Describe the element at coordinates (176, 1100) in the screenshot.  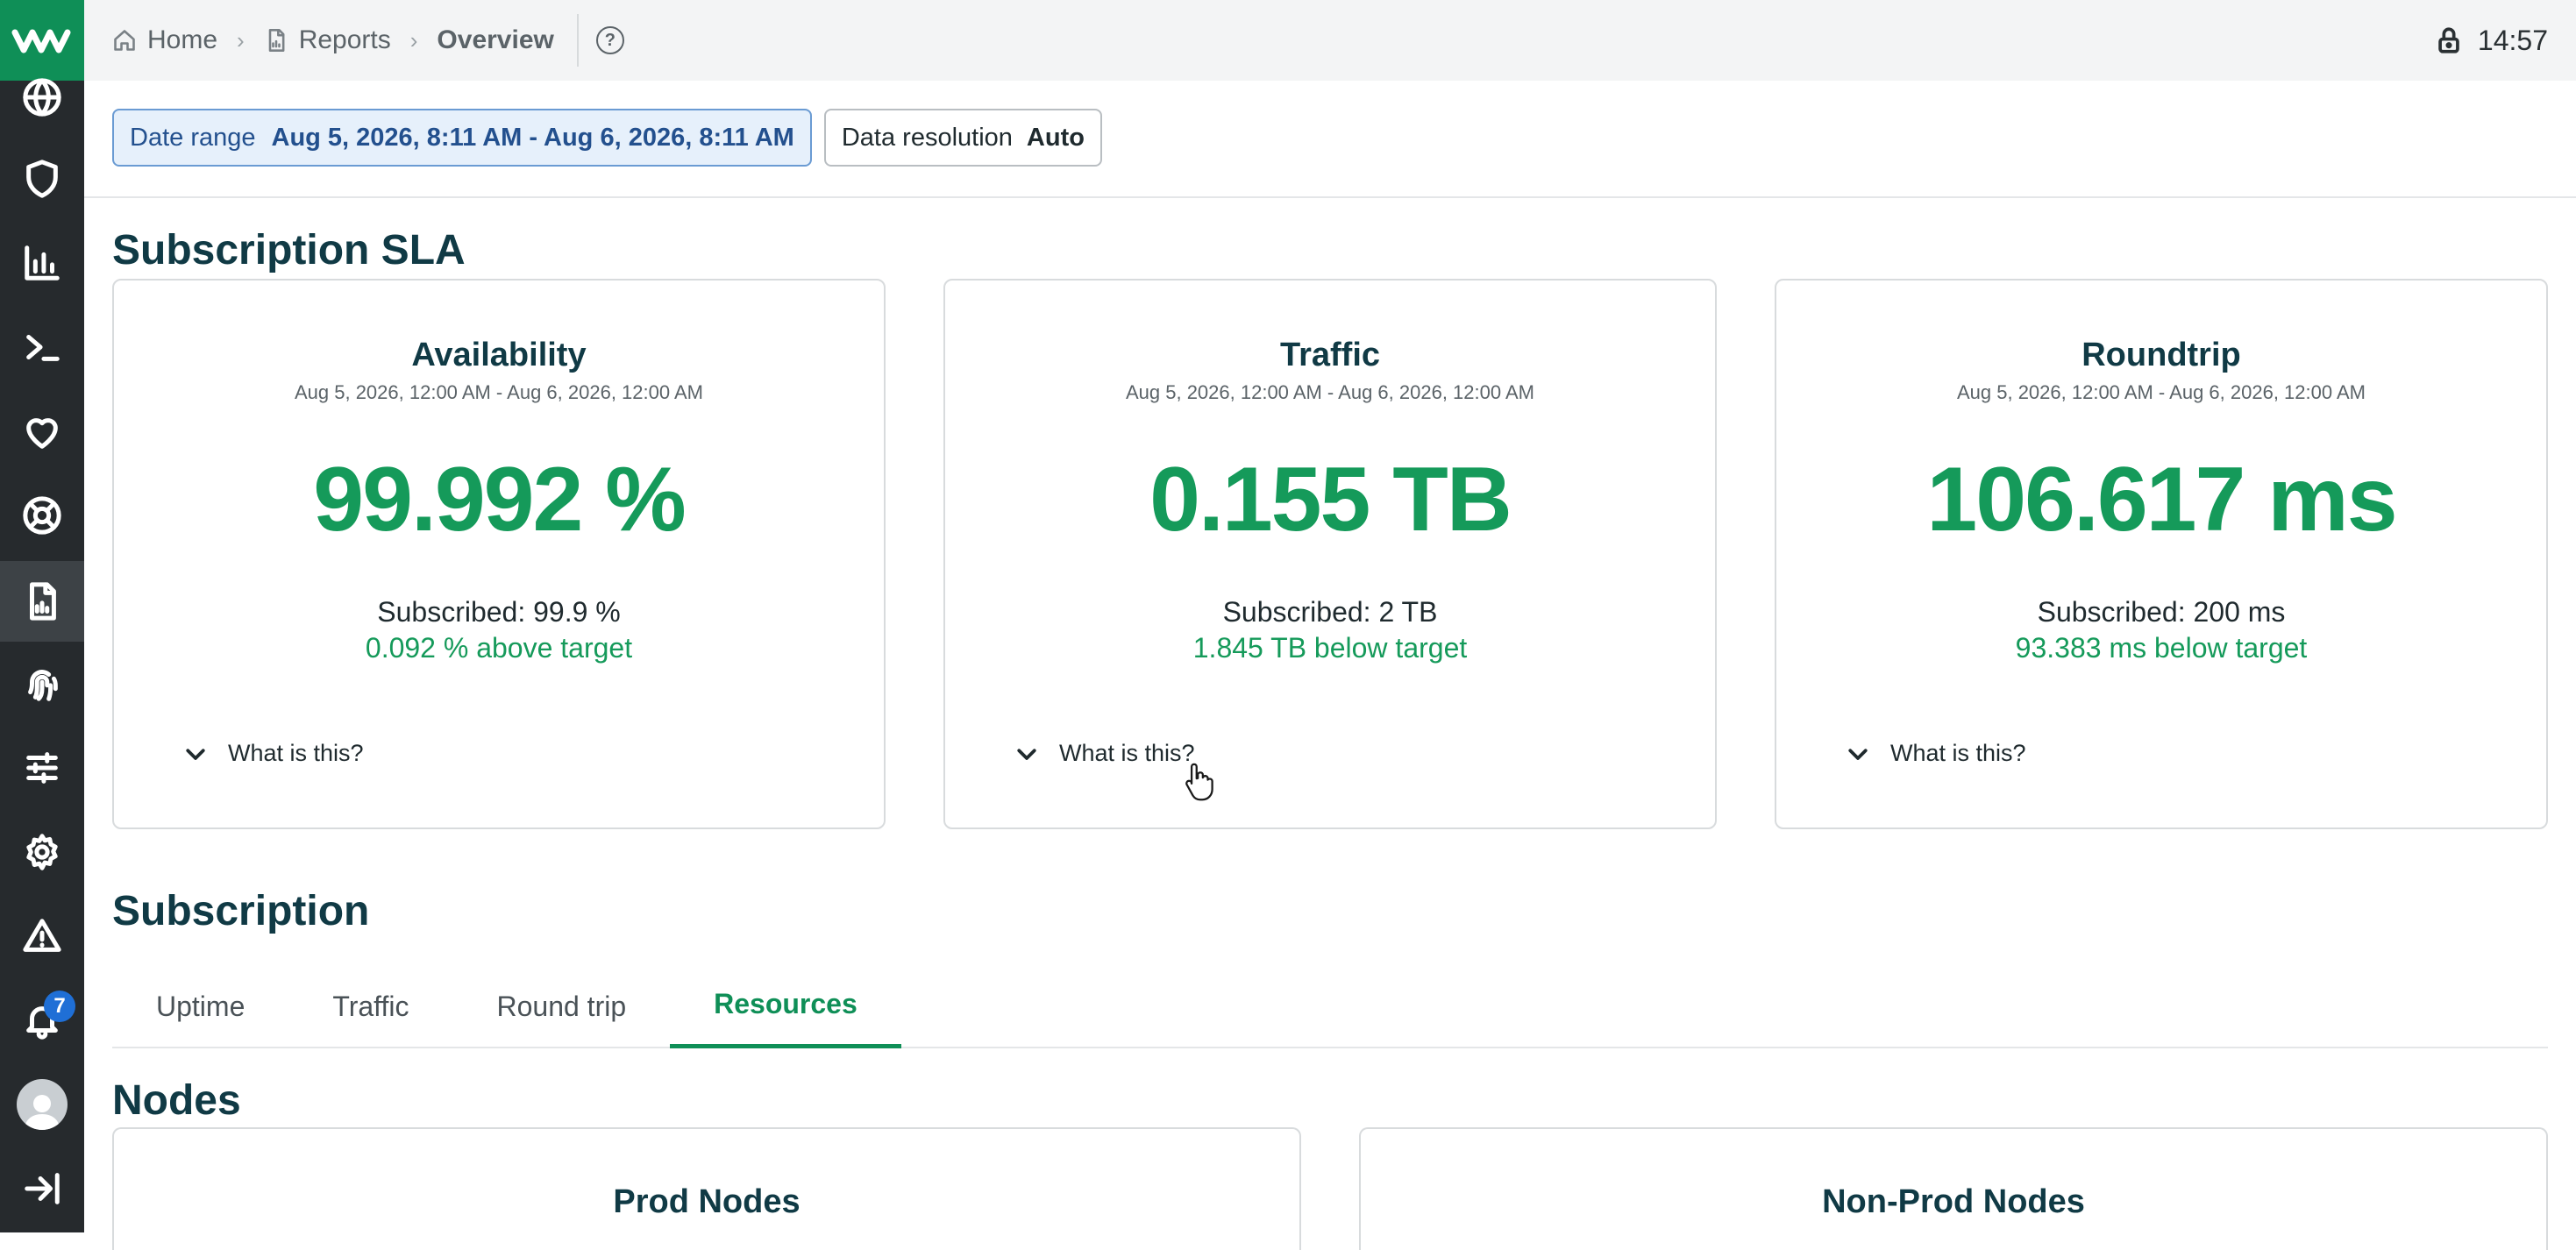
I see `section-title-nodes: Nodes` at that location.